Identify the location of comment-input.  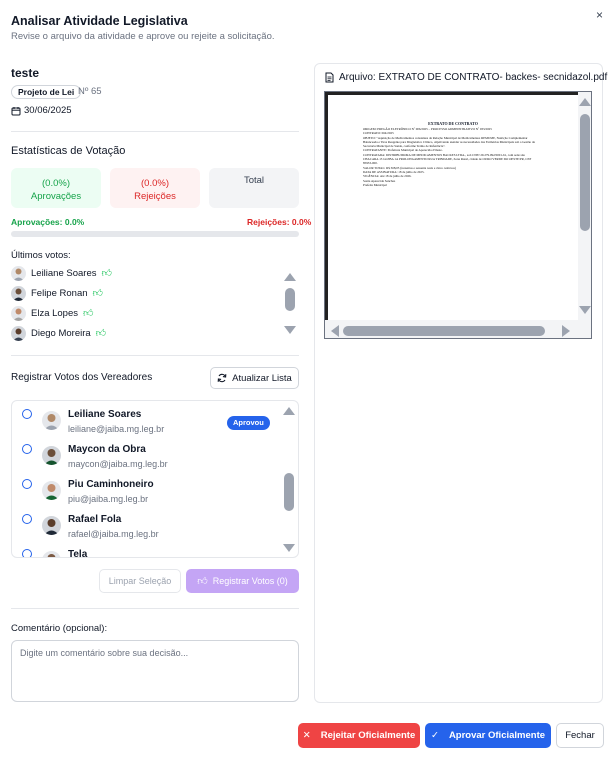
(155, 671).